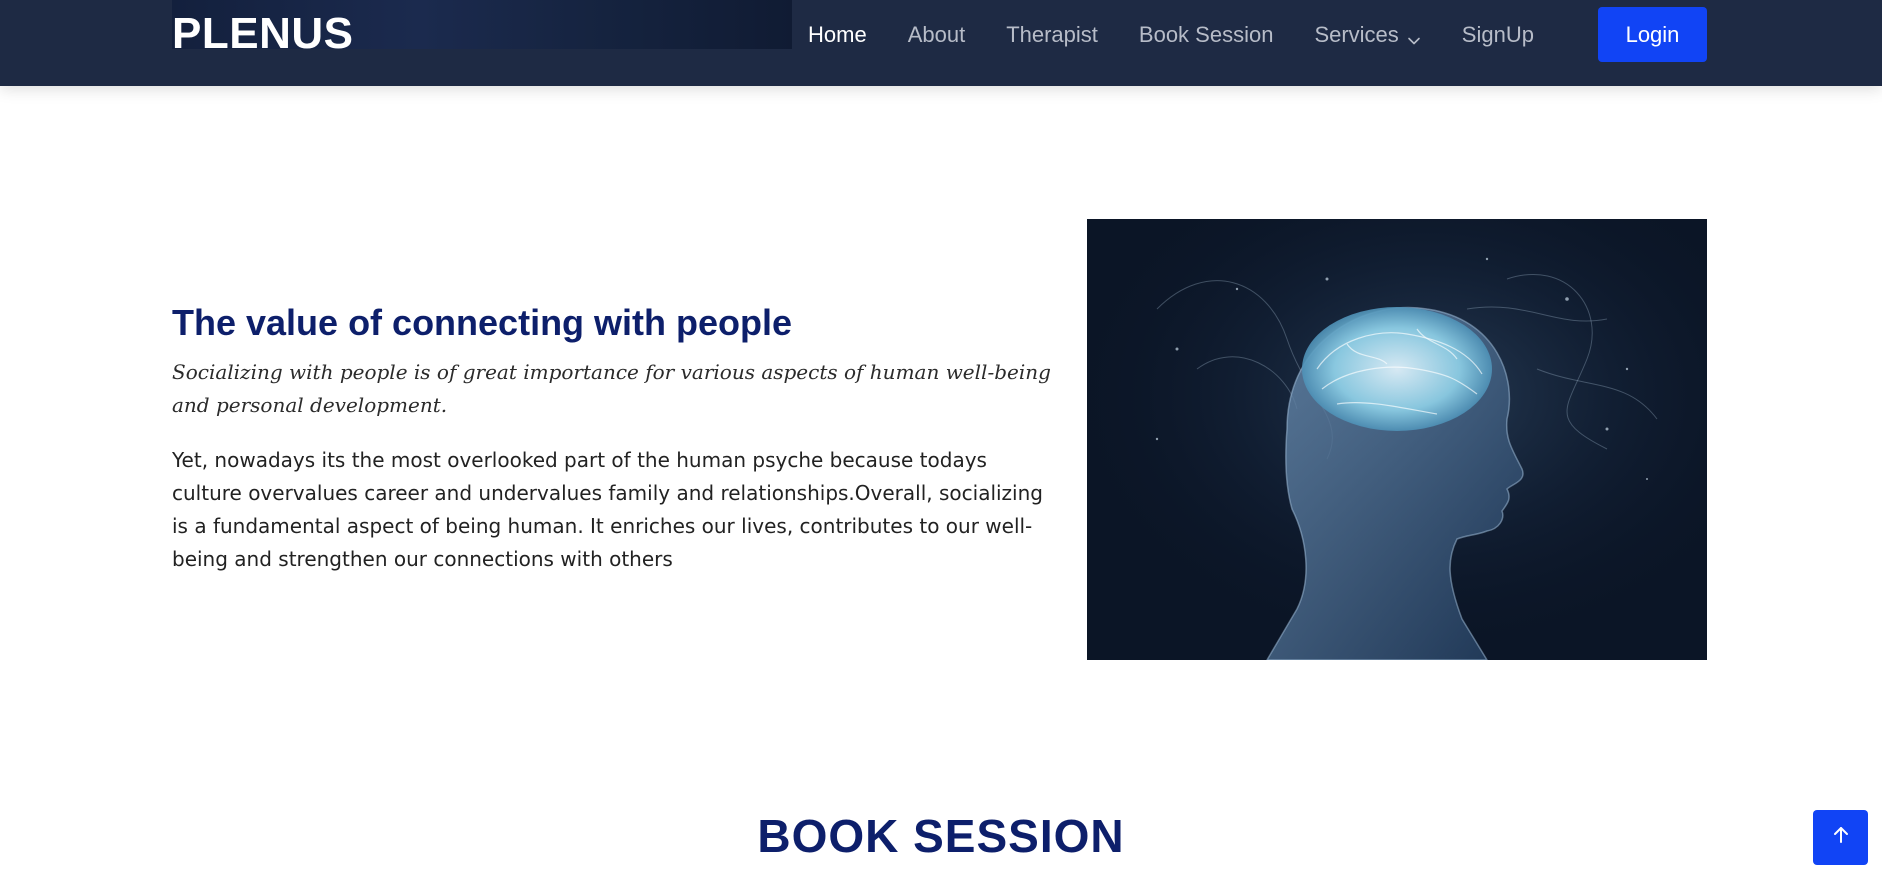  I want to click on arrow-up-icon, so click(1841, 837).